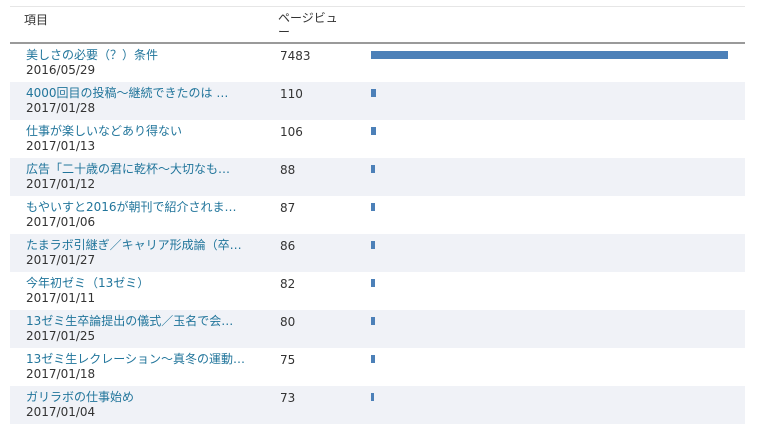 The width and height of the screenshot is (769, 434). I want to click on table-row: 仕事が楽しいなどあり得ない 2017/01/13 106, so click(377, 139).